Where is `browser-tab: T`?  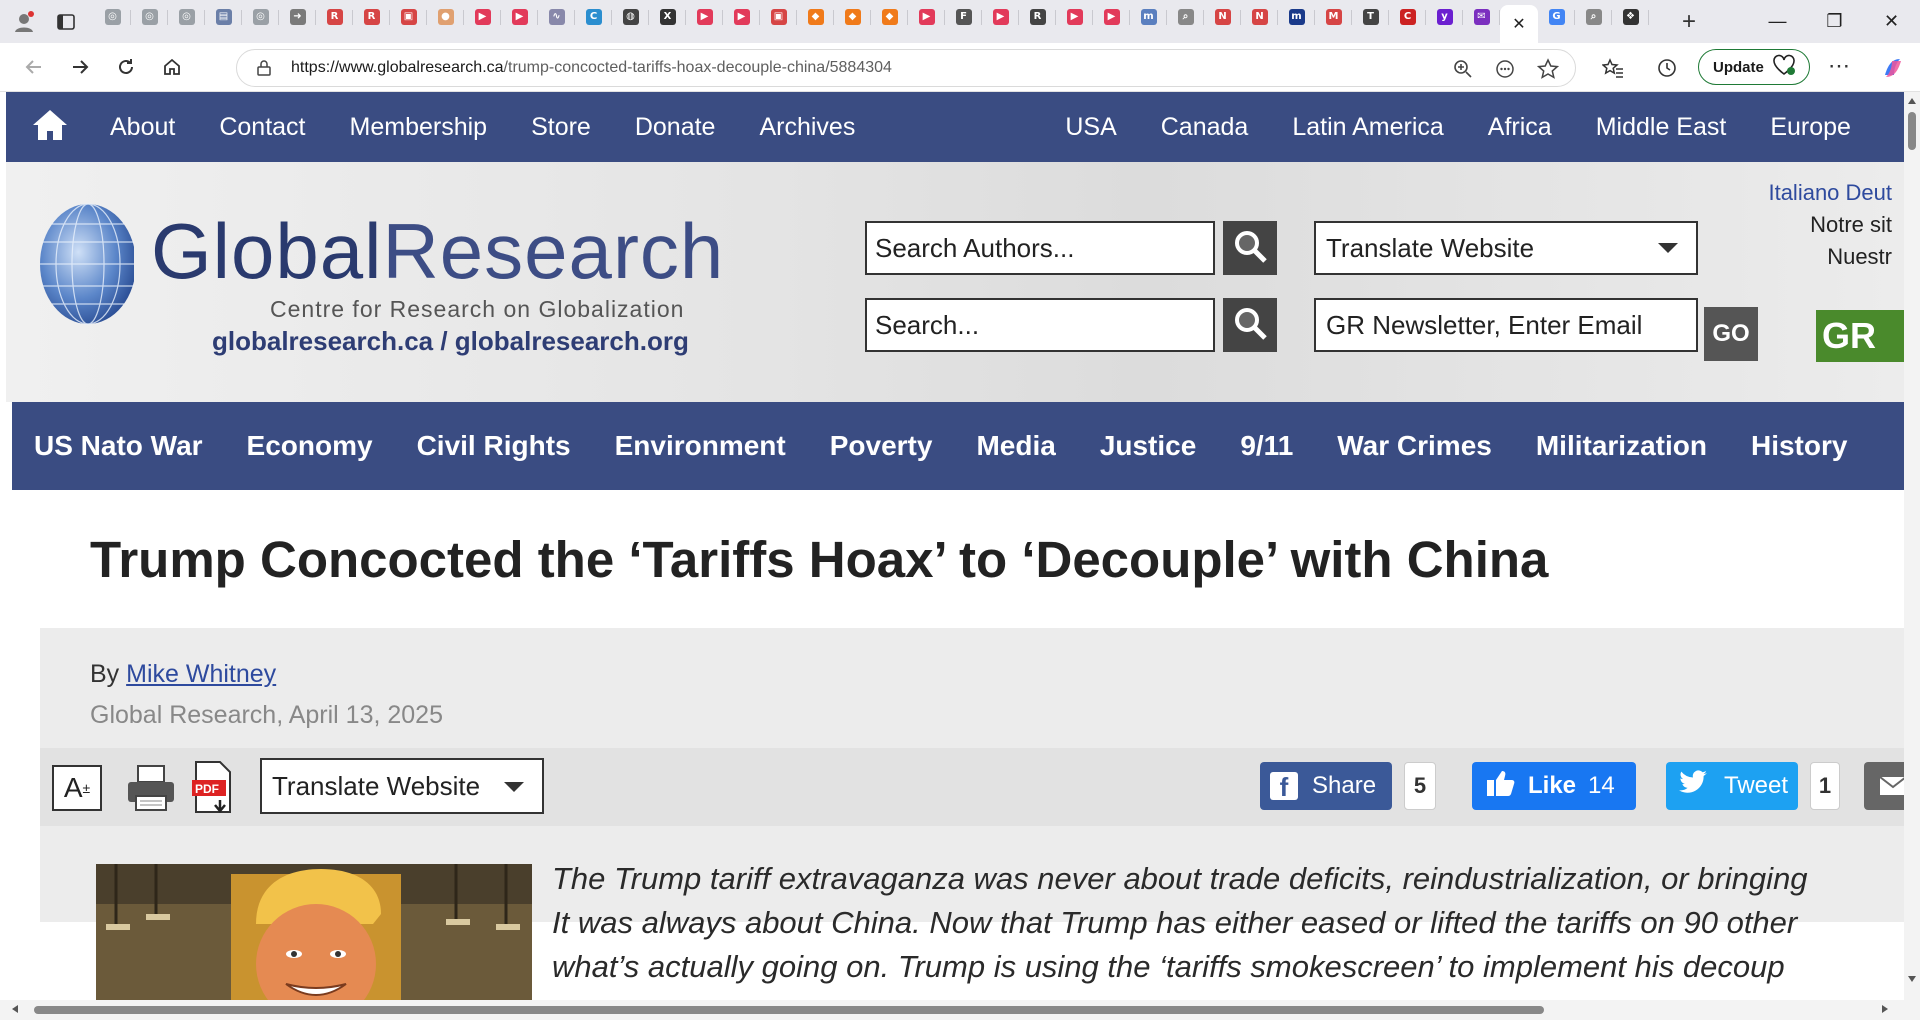
browser-tab: T is located at coordinates (1370, 17).